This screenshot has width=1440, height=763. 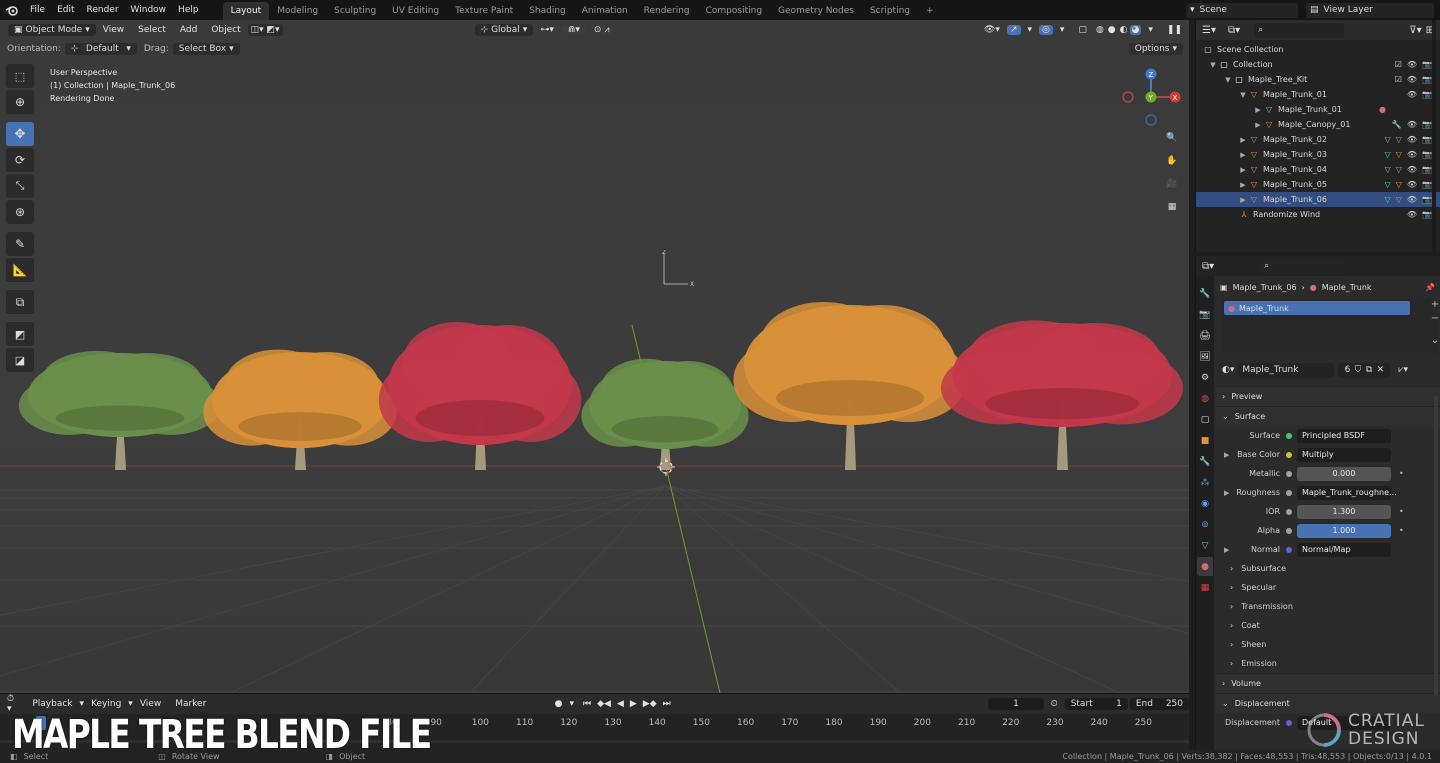 I want to click on scale-cage-tool: ◪, so click(x=20, y=360).